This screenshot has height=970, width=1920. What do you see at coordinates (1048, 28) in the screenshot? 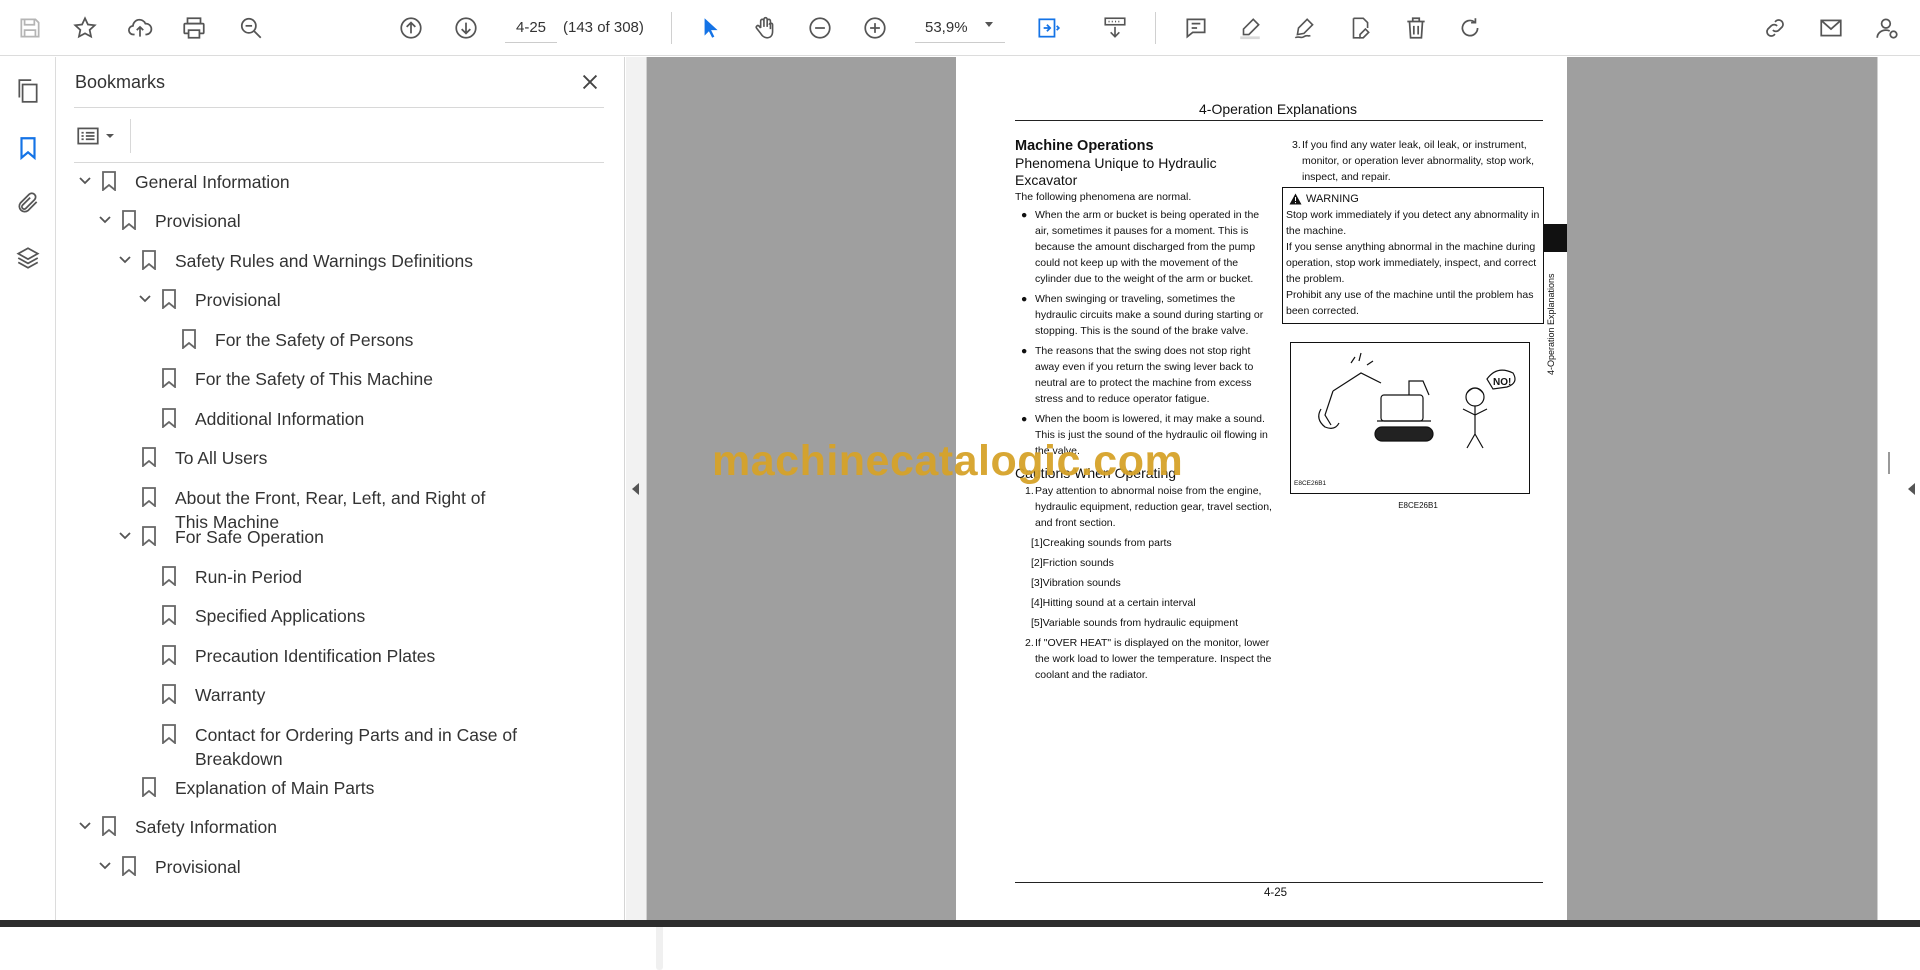
I see `fit-page-icon` at bounding box center [1048, 28].